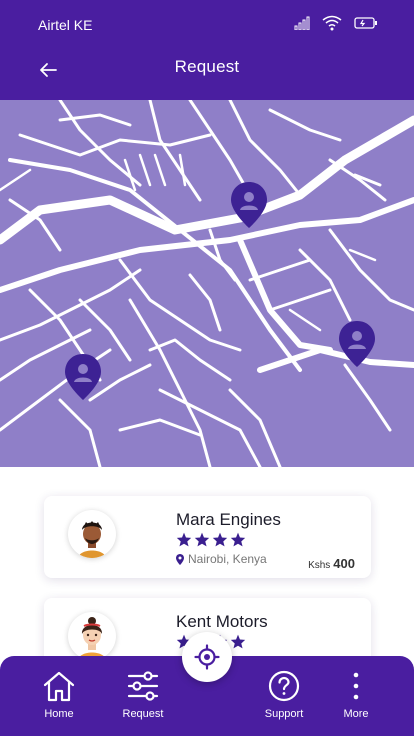 The height and width of the screenshot is (736, 414). Describe the element at coordinates (207, 25) in the screenshot. I see `status-bar: Airtel KE` at that location.